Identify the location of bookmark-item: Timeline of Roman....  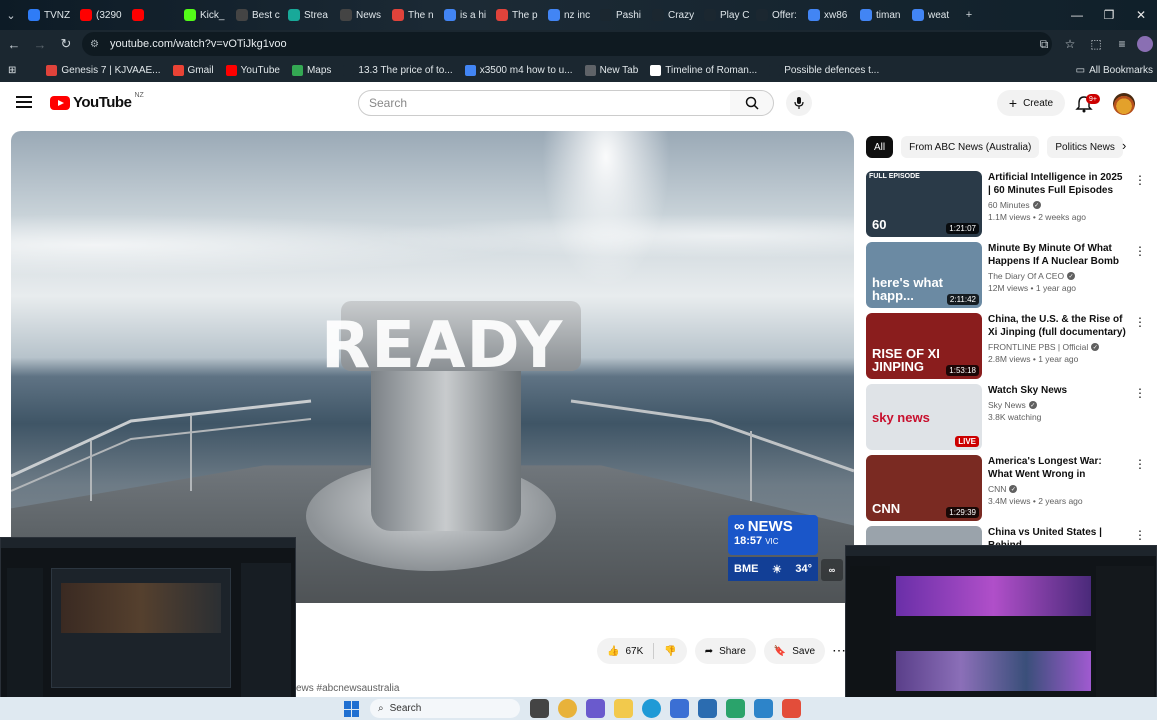
(703, 70).